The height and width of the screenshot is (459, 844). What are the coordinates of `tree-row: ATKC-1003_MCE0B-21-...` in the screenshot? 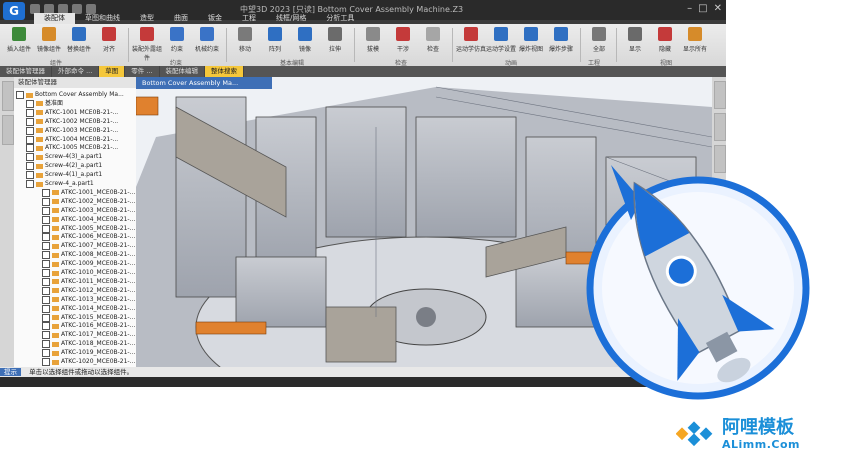 It's located at (88, 210).